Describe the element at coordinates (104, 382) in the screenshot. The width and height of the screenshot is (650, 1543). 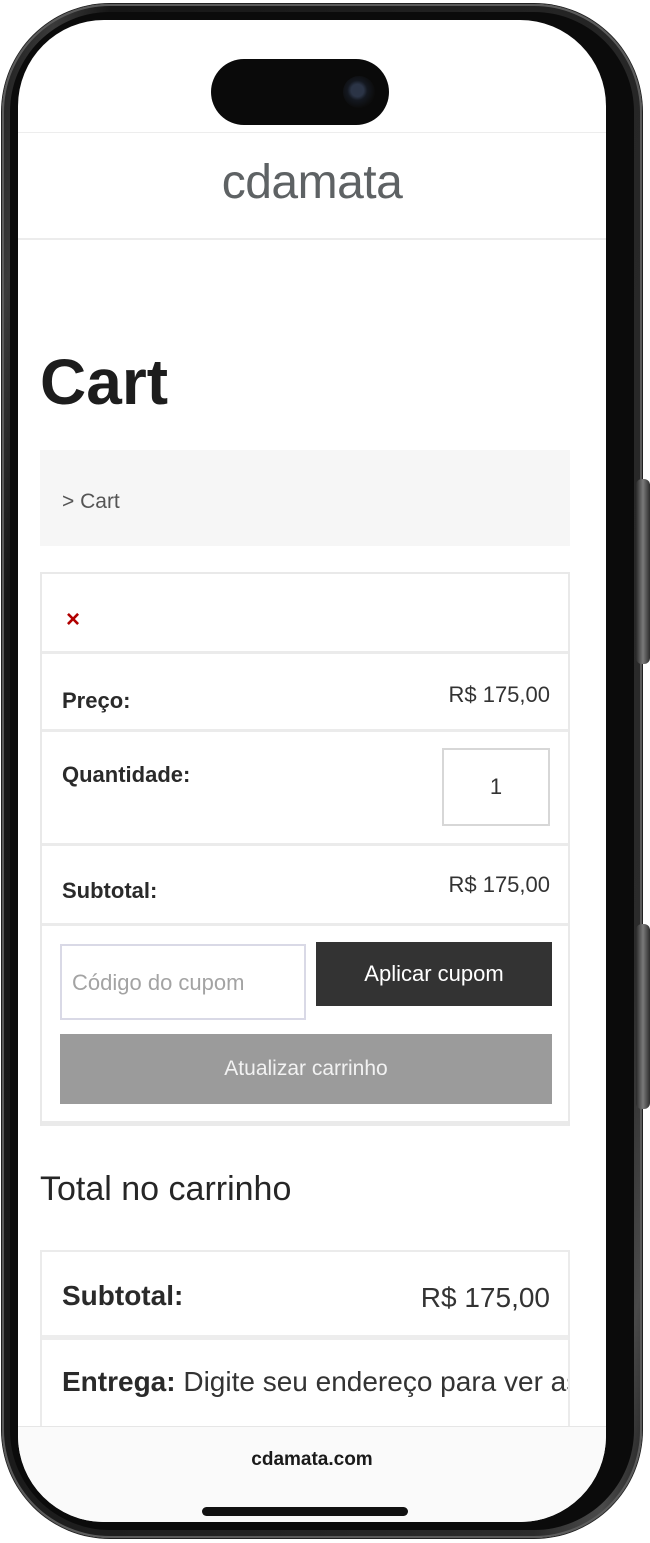
I see `page-title: Cart` at that location.